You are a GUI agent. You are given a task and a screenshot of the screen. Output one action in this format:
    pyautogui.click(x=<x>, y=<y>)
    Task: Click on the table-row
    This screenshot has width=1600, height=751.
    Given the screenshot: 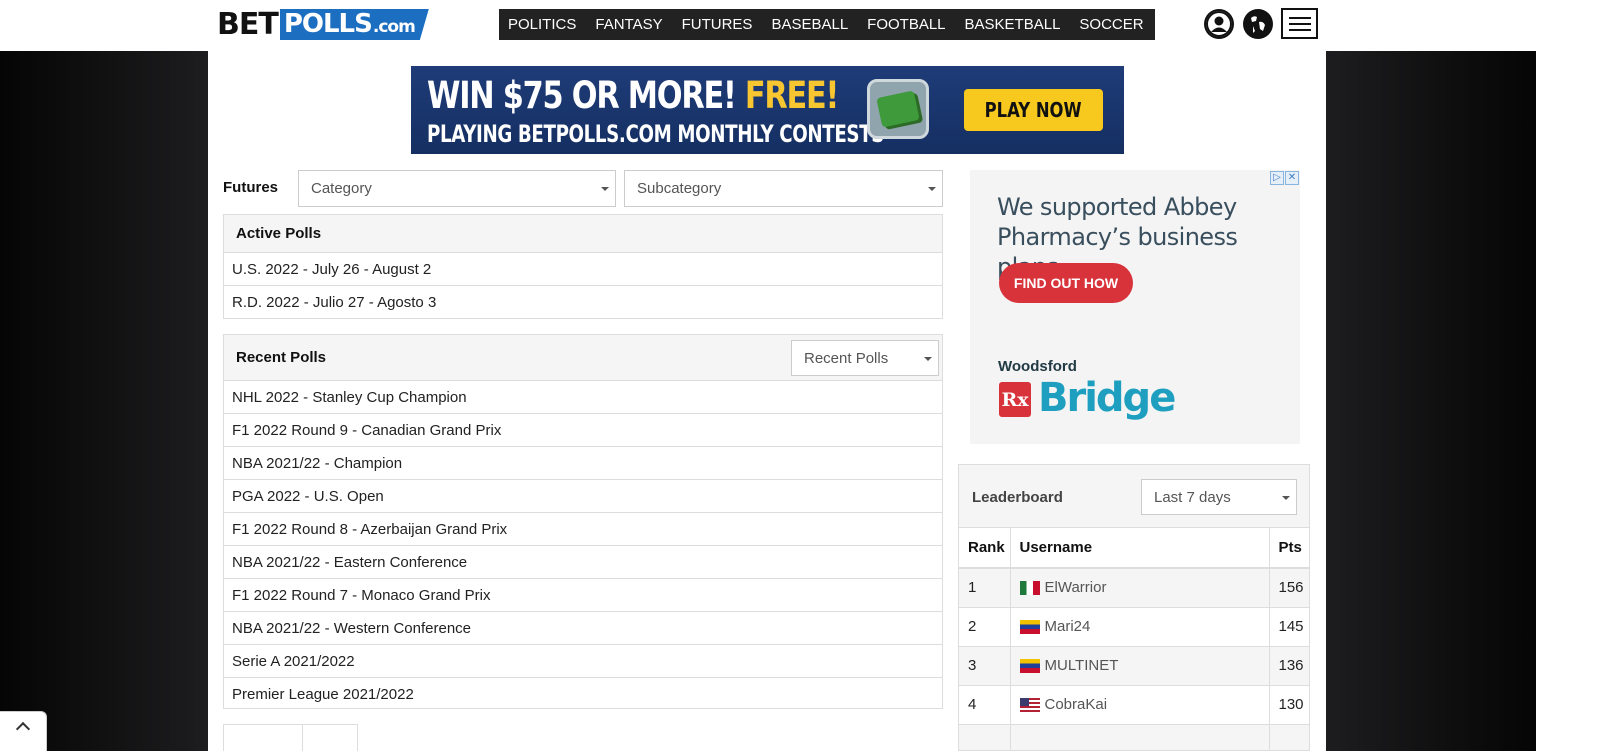 What is the action you would take?
    pyautogui.click(x=1134, y=737)
    